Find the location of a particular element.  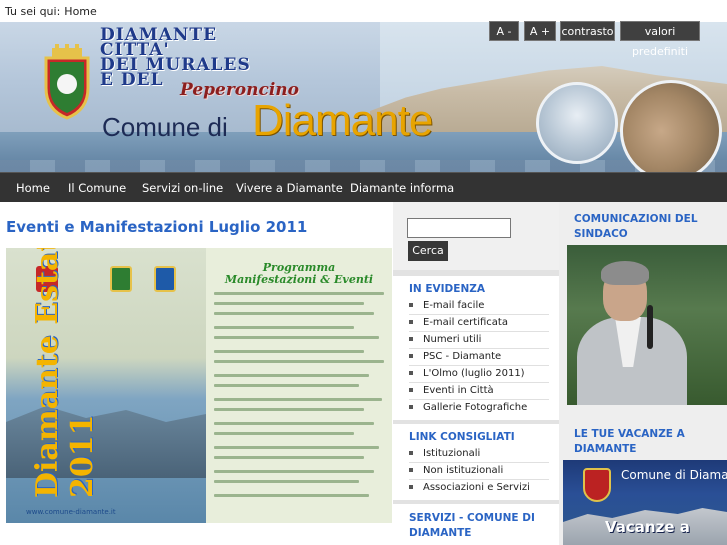

list-item: Istituzionali is located at coordinates (479, 453).